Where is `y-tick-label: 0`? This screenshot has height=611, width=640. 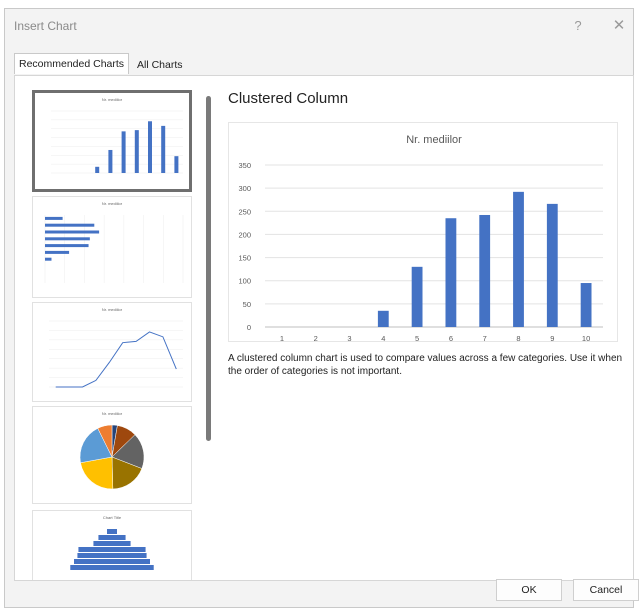
y-tick-label: 0 is located at coordinates (249, 327).